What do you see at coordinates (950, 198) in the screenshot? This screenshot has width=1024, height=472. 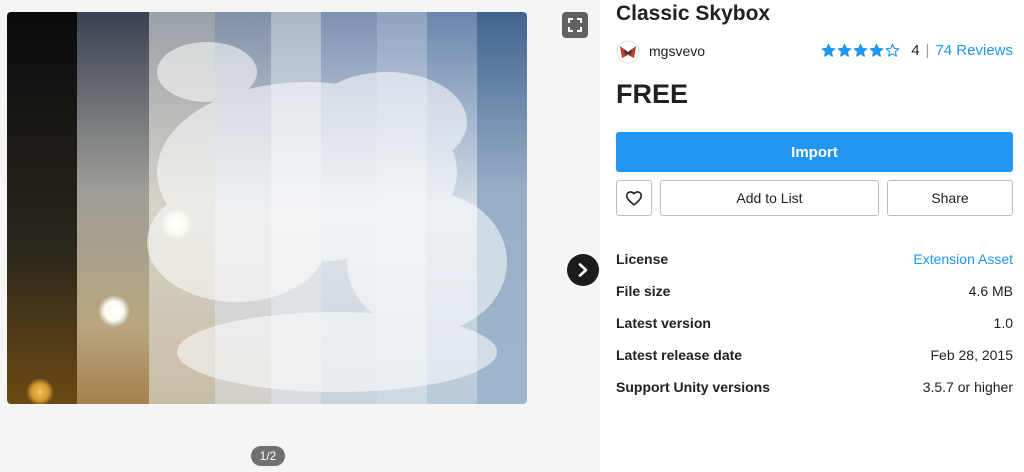 I see `share-button: Share` at bounding box center [950, 198].